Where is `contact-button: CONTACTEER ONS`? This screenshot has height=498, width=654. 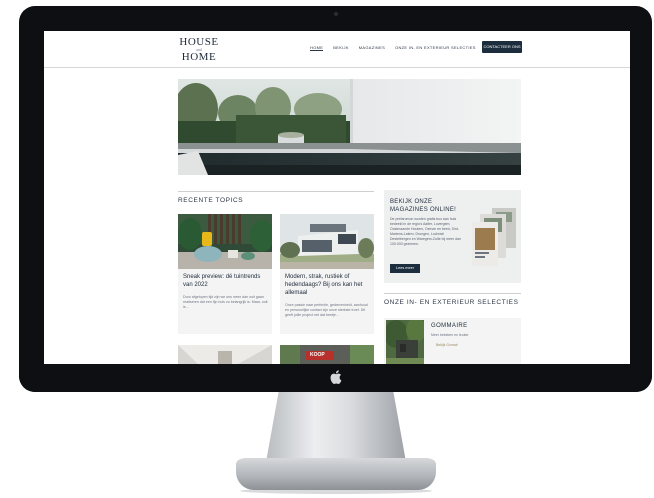
contact-button: CONTACTEER ONS is located at coordinates (502, 47).